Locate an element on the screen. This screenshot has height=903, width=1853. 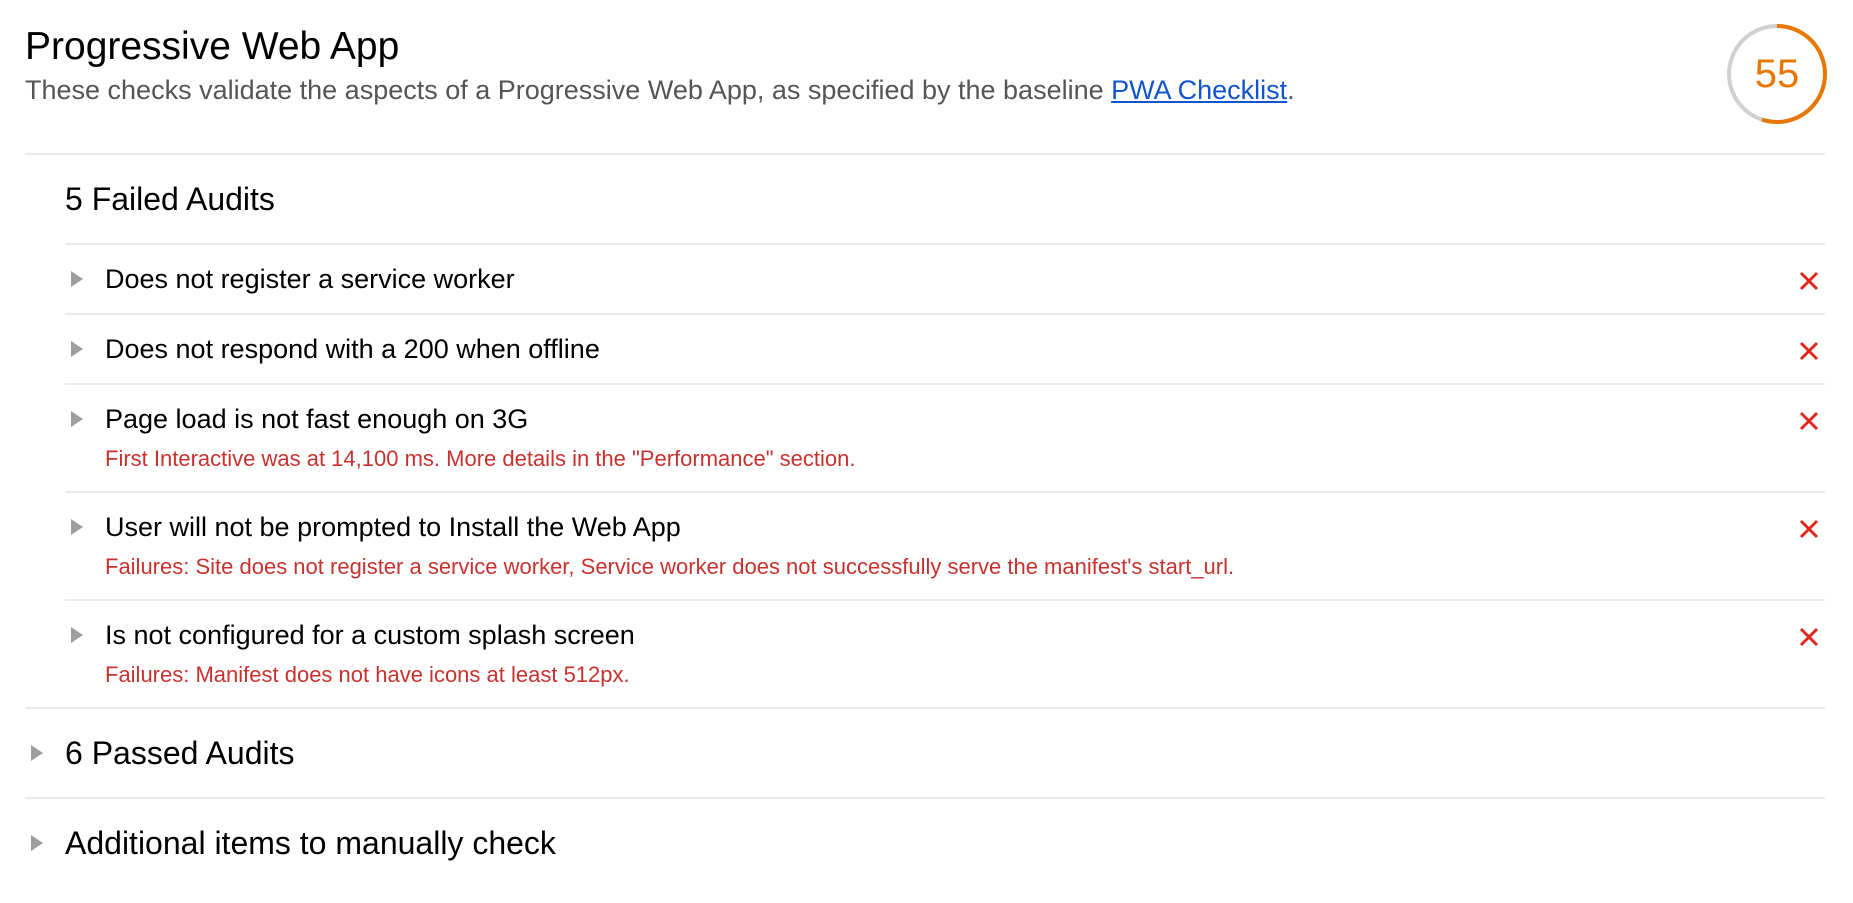
failed-audits-header: 5 Failed Audits is located at coordinates (170, 199).